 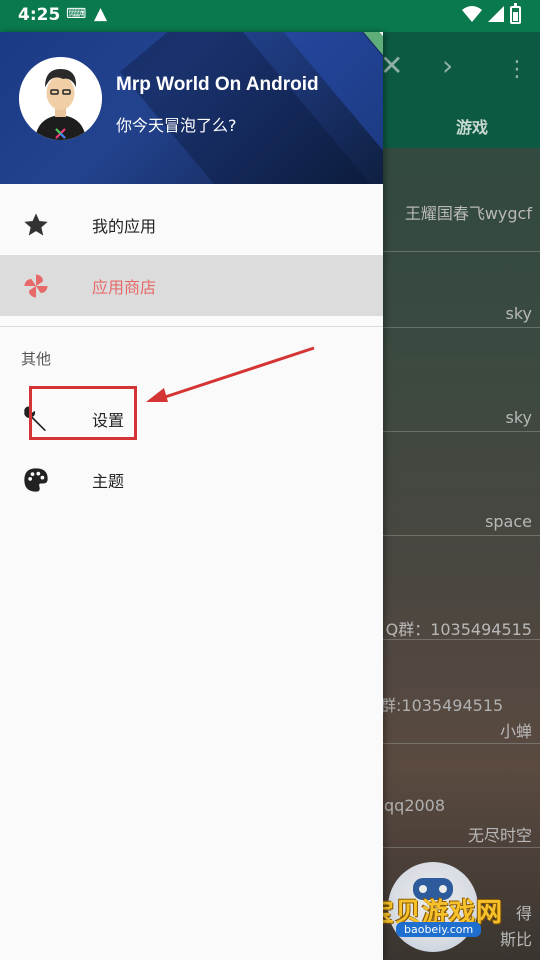 What do you see at coordinates (448, 65) in the screenshot?
I see `chevron-right-icon: ›` at bounding box center [448, 65].